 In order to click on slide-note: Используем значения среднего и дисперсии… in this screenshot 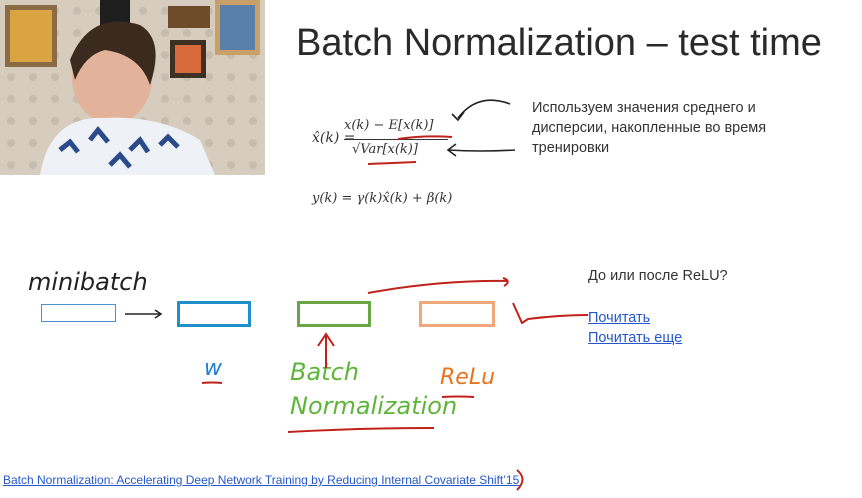, I will do `click(649, 128)`.